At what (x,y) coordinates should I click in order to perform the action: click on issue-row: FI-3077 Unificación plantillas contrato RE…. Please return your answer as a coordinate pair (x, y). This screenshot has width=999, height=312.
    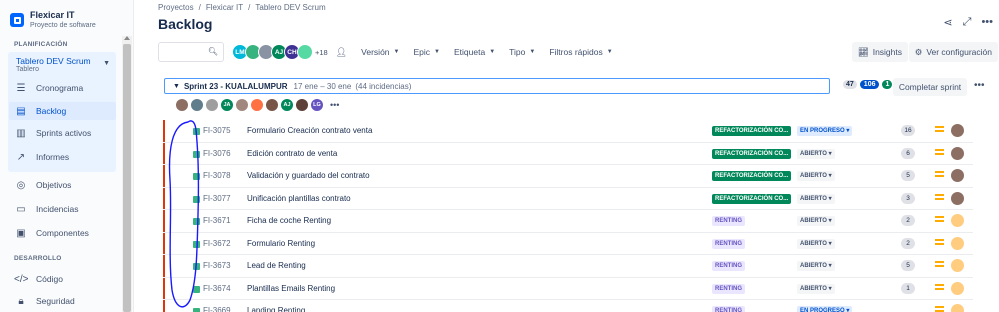
    Looking at the image, I should click on (568, 198).